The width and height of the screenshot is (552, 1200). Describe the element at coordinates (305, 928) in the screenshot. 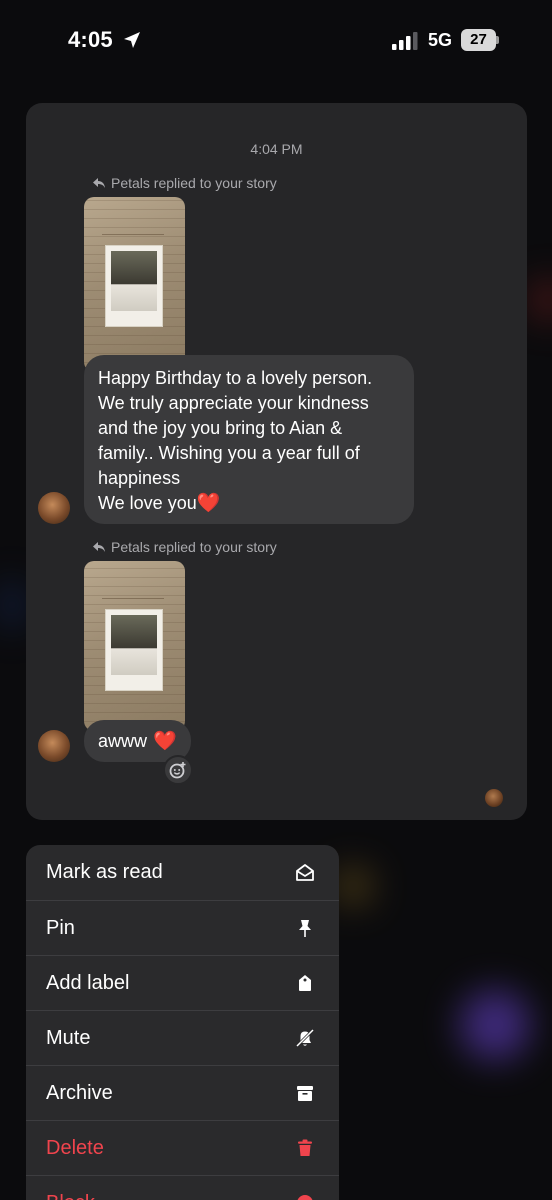

I see `pin-icon` at that location.